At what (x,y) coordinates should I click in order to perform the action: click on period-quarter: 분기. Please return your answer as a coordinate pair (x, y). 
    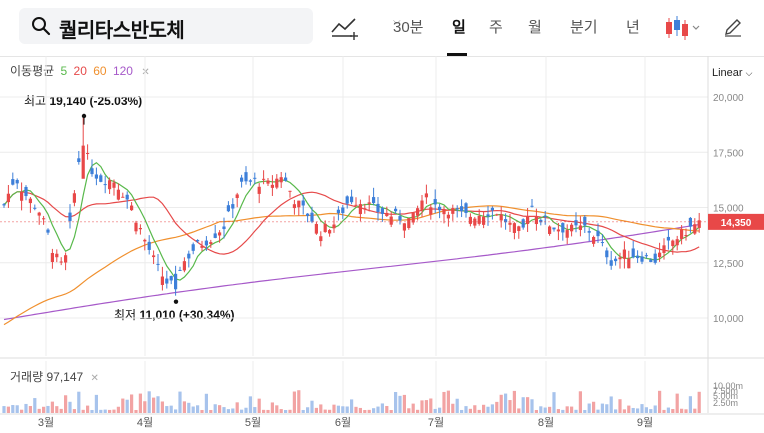
    Looking at the image, I should click on (584, 26).